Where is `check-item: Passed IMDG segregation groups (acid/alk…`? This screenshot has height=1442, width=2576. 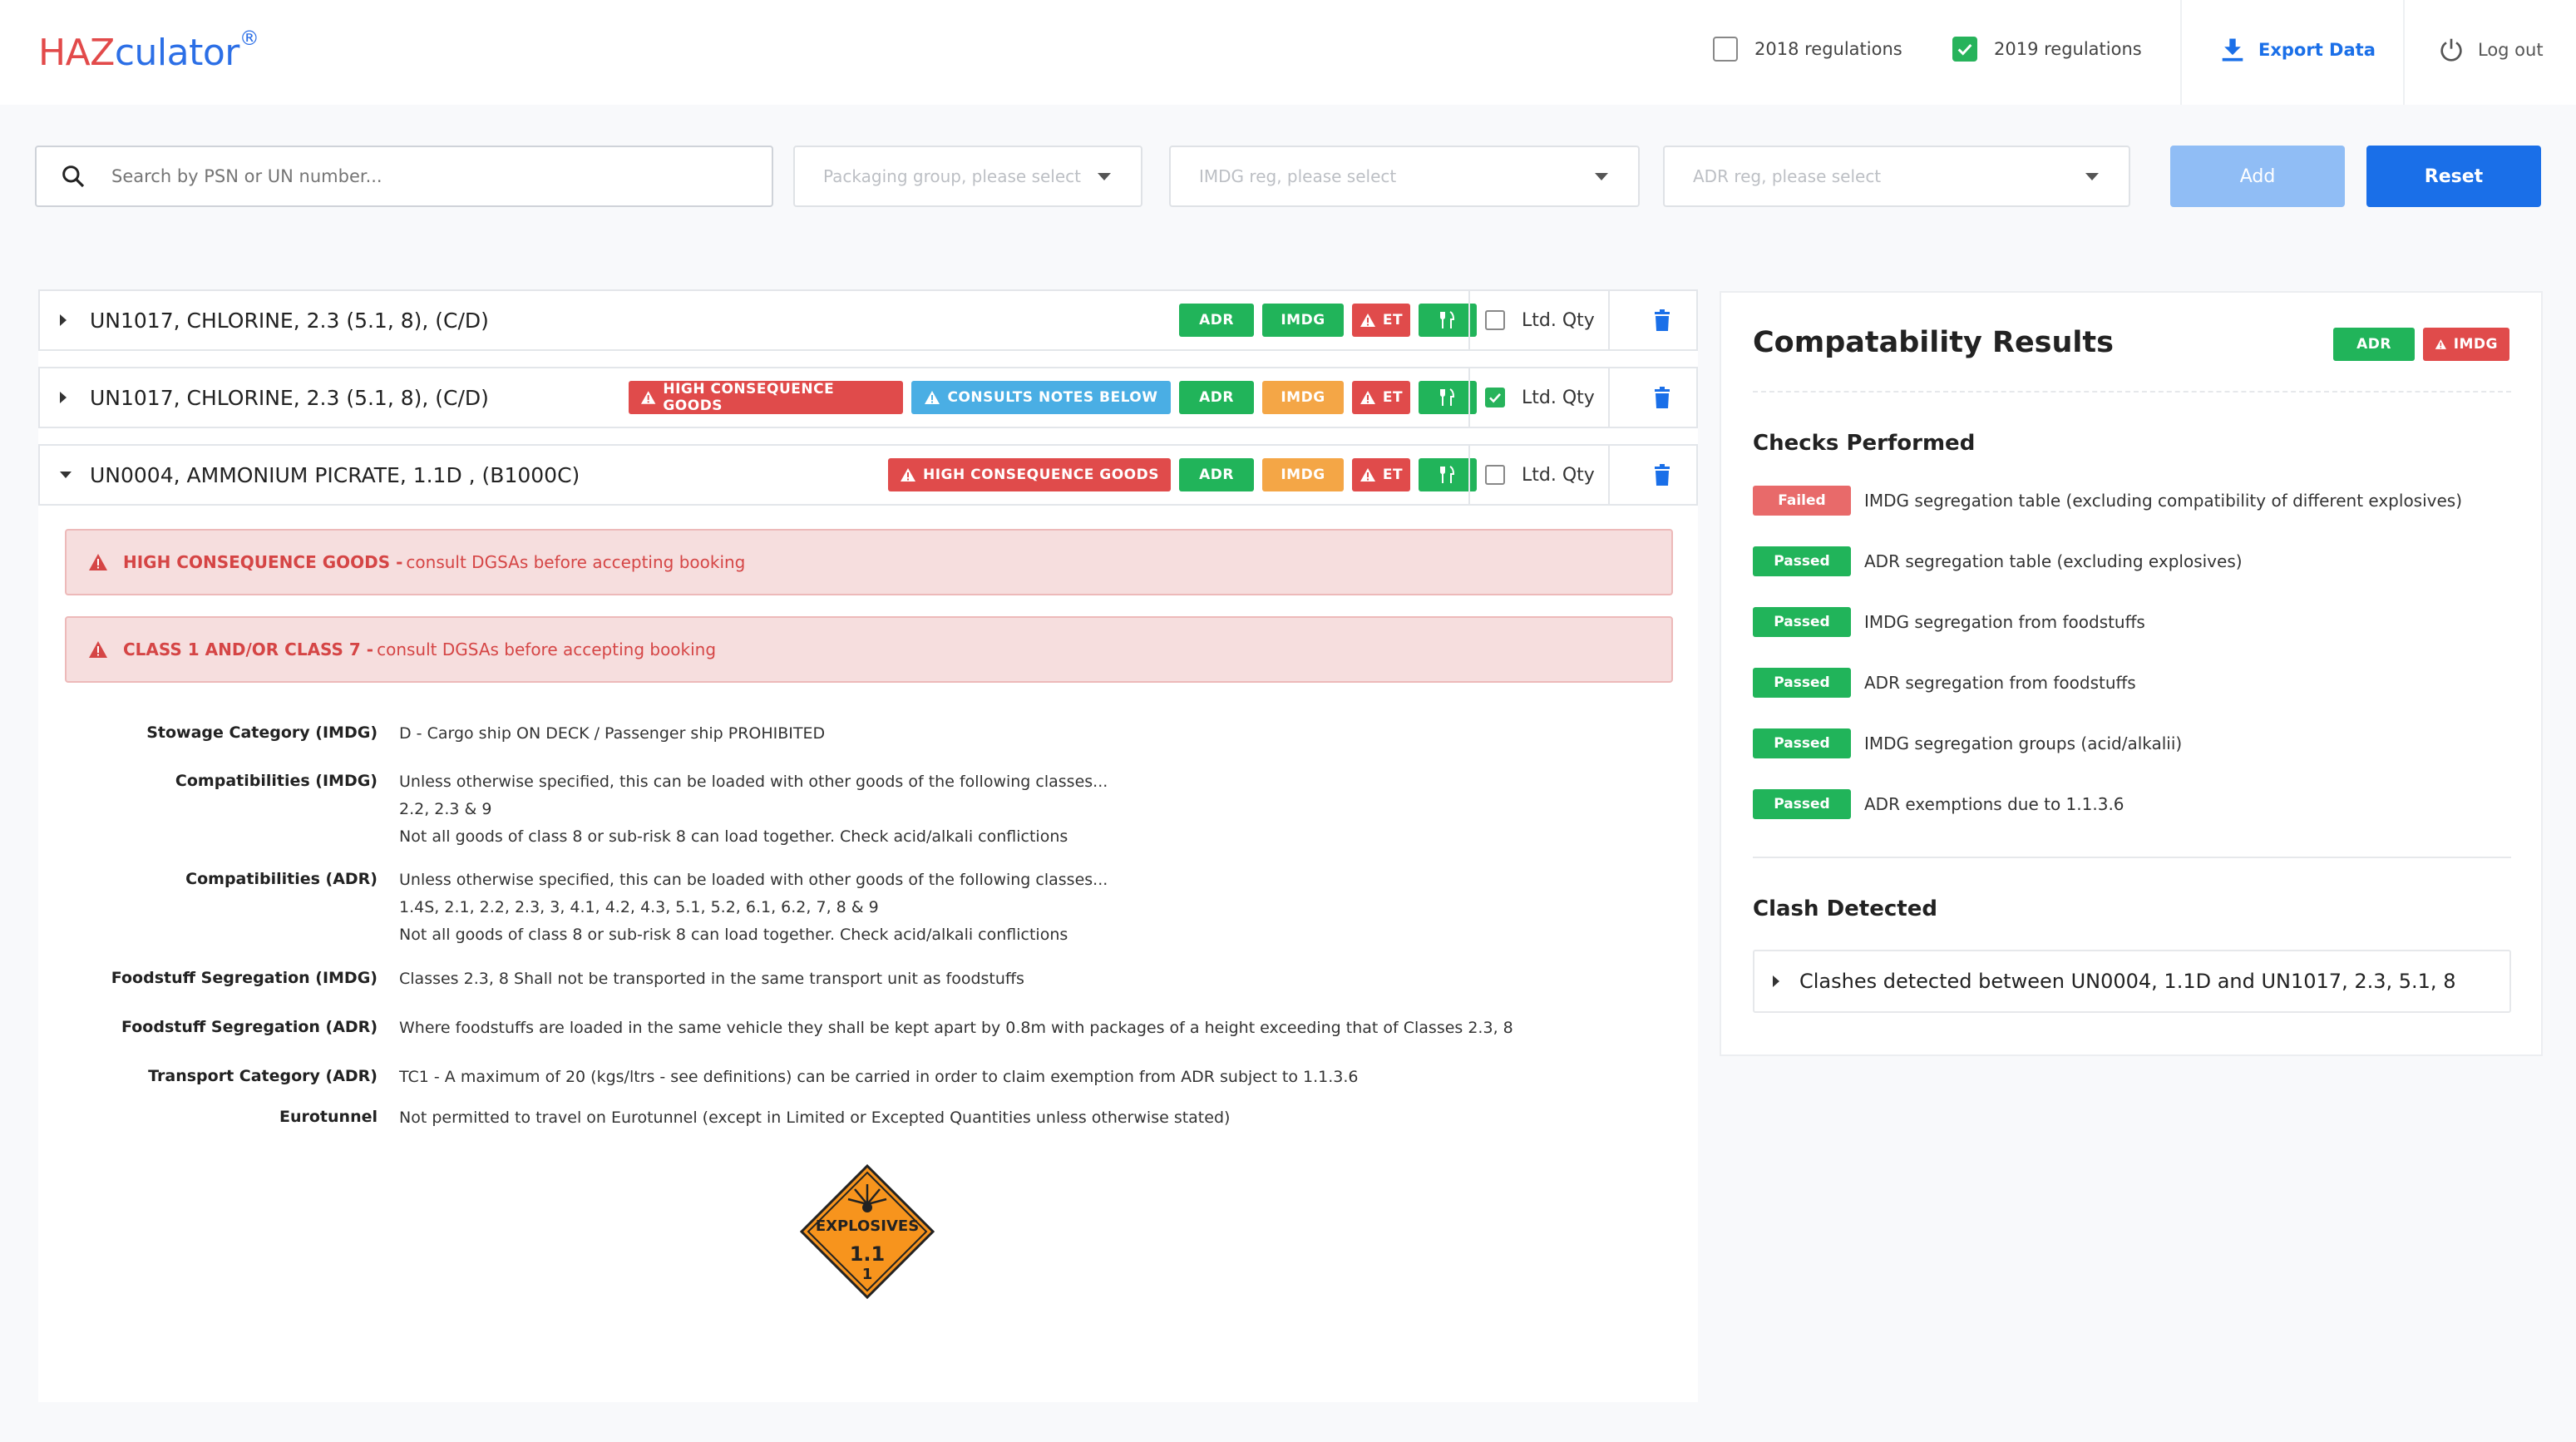
check-item: Passed IMDG segregation groups (acid/alk… is located at coordinates (1967, 743).